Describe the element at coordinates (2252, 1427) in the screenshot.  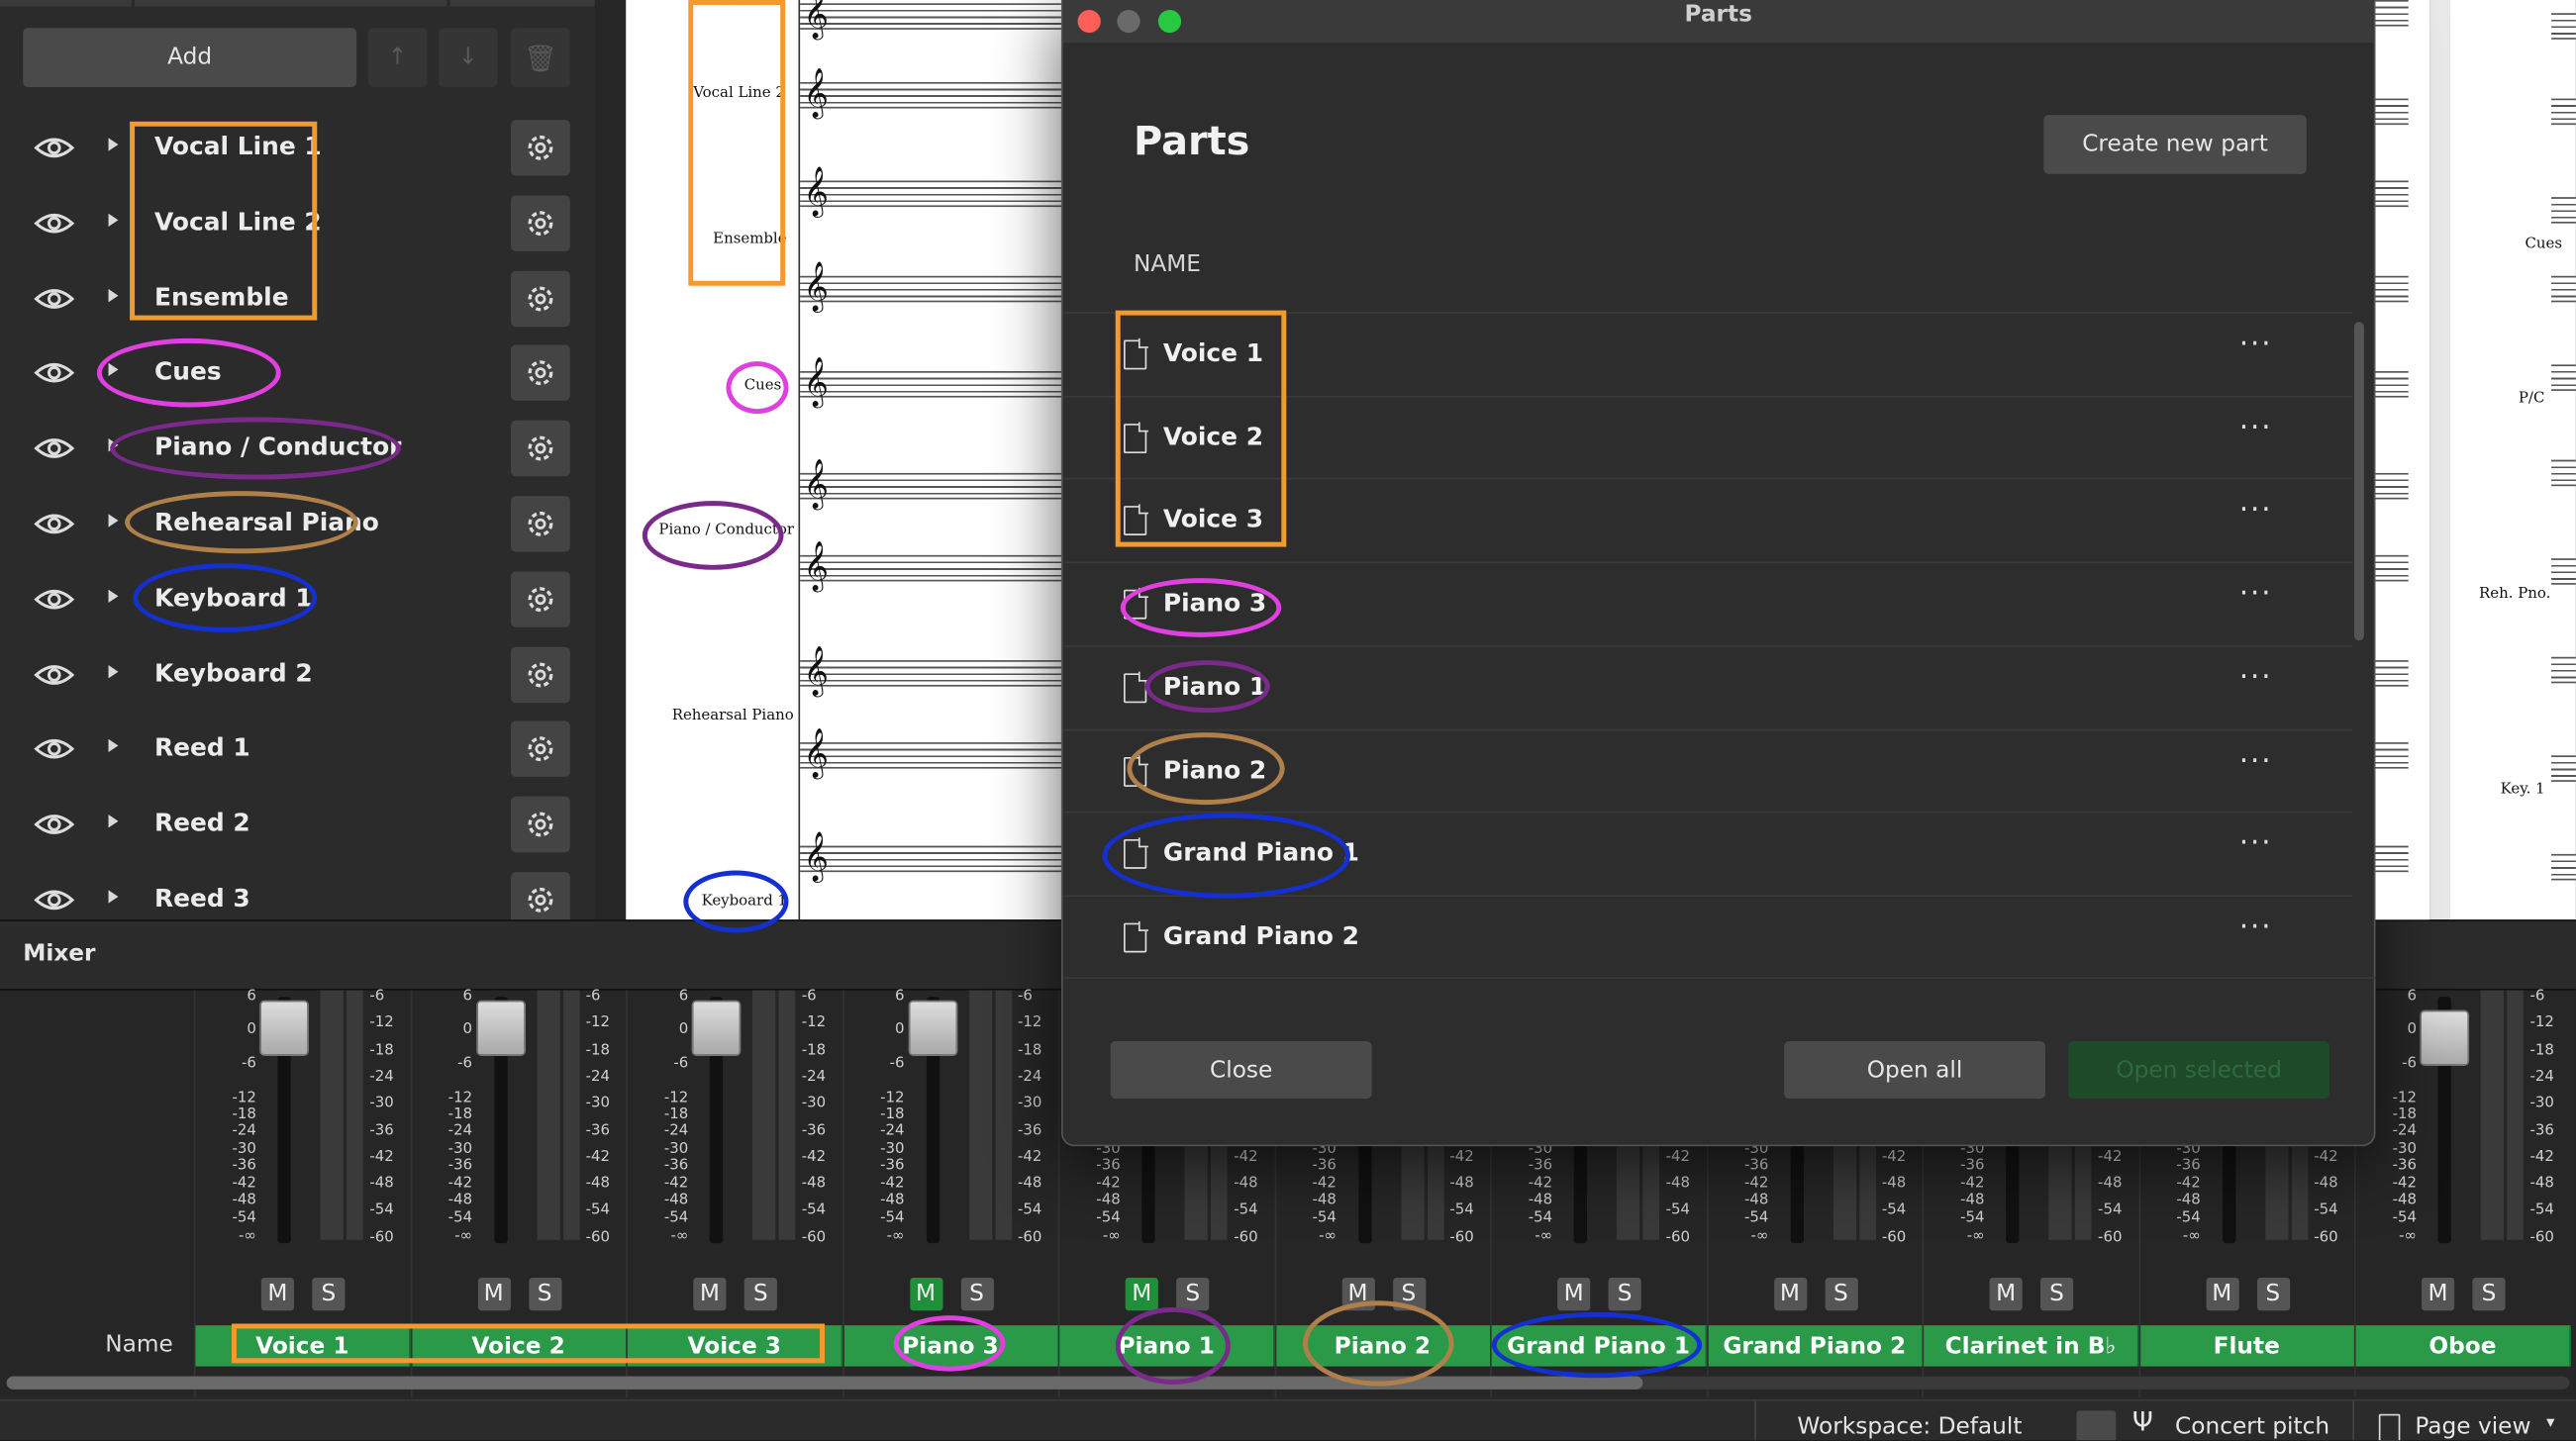
I see `concert-pitch-label: Concert pitch` at that location.